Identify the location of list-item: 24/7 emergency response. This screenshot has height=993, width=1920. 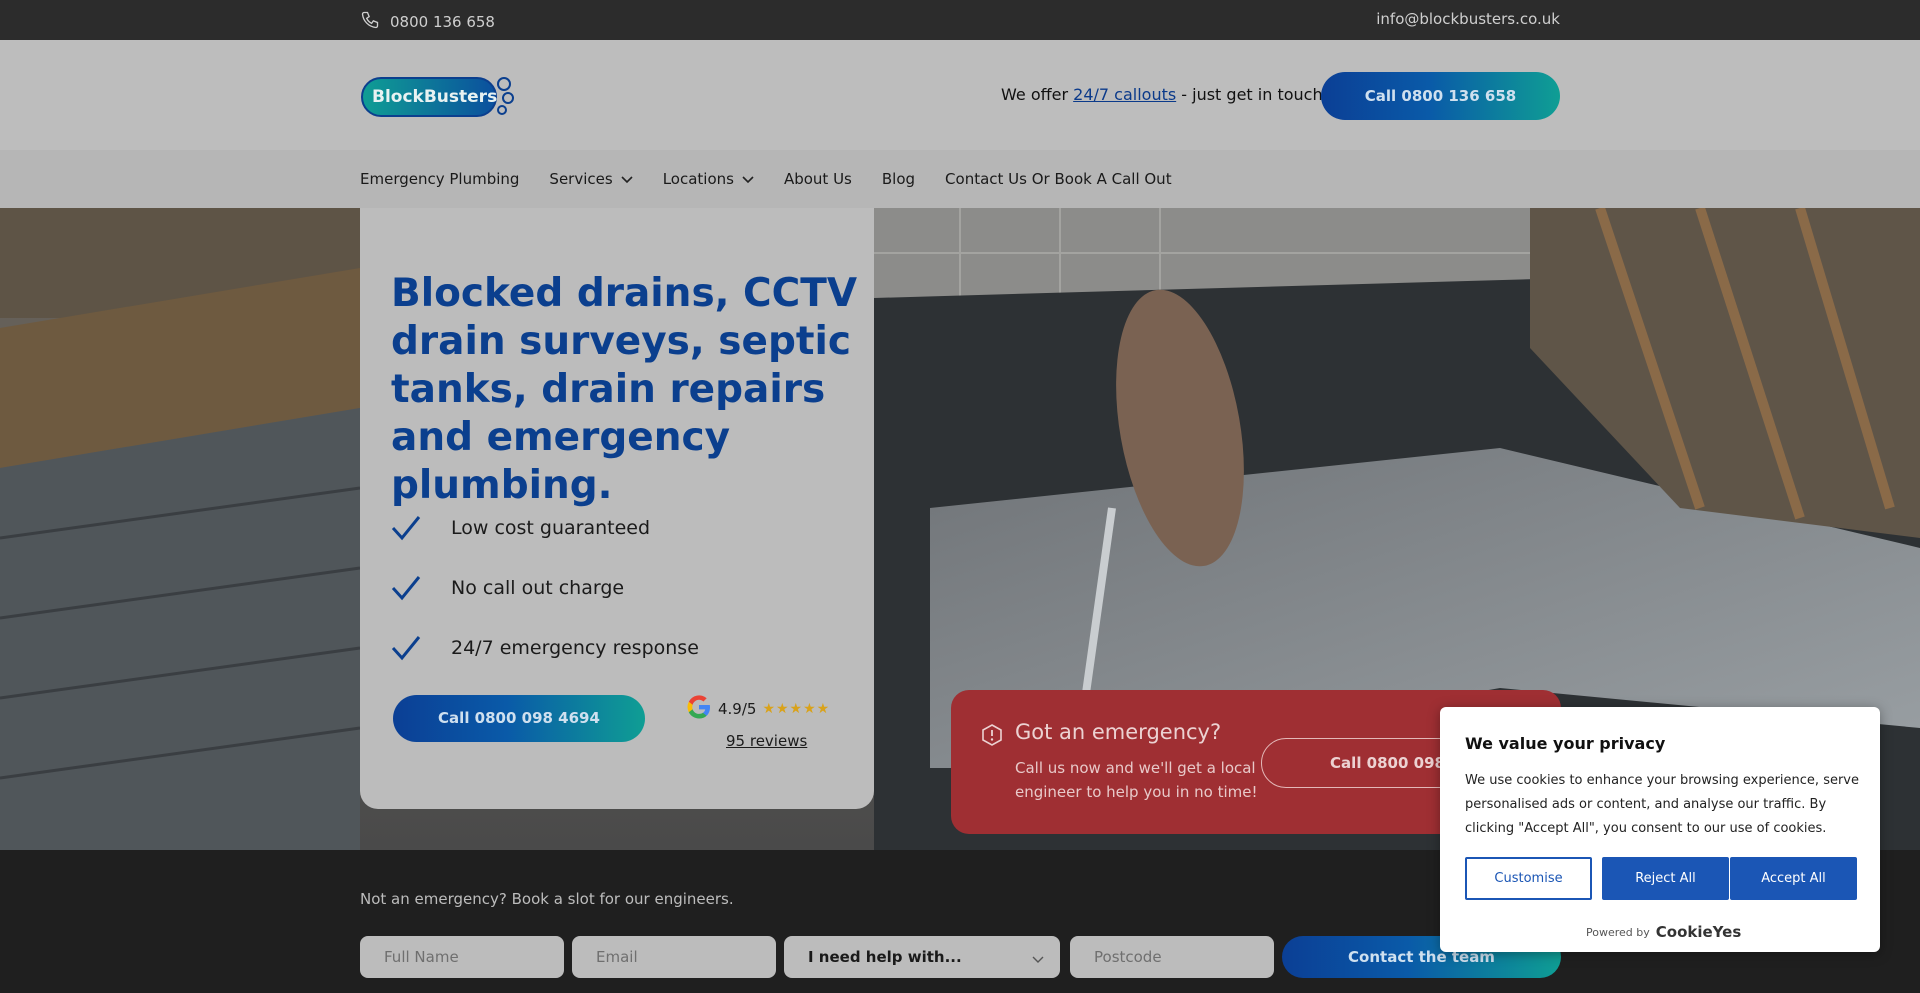
(545, 648).